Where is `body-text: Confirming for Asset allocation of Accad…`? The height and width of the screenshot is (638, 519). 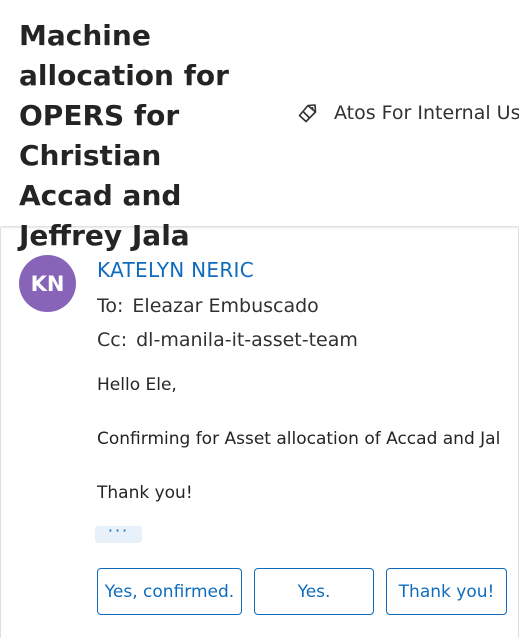
body-text: Confirming for Asset allocation of Accad… is located at coordinates (299, 439).